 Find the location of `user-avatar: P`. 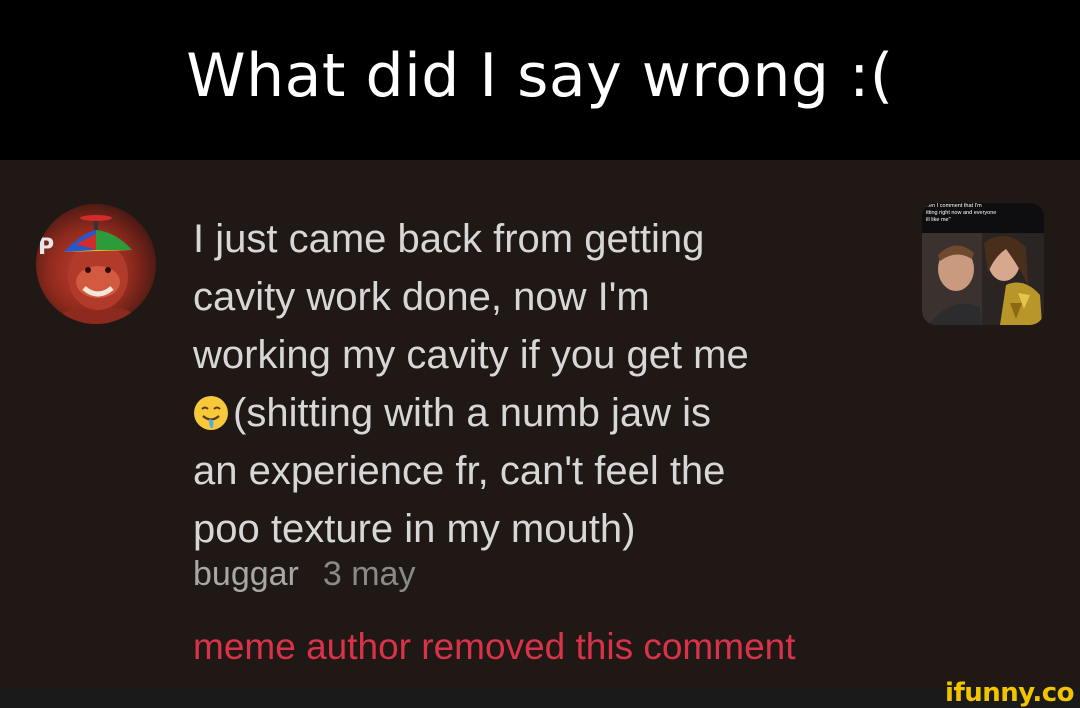

user-avatar: P is located at coordinates (96, 264).